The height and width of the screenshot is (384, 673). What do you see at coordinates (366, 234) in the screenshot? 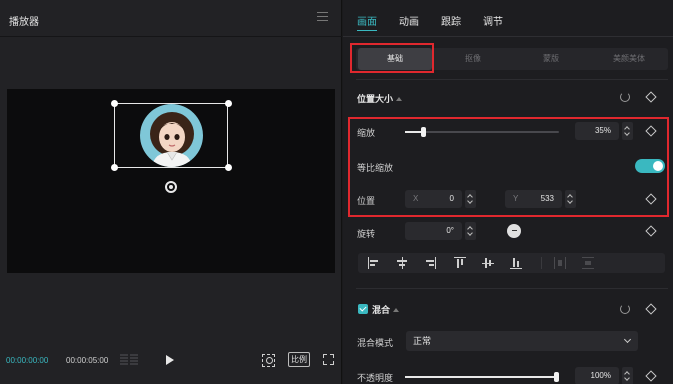
I see `rotation-label: 旋转` at bounding box center [366, 234].